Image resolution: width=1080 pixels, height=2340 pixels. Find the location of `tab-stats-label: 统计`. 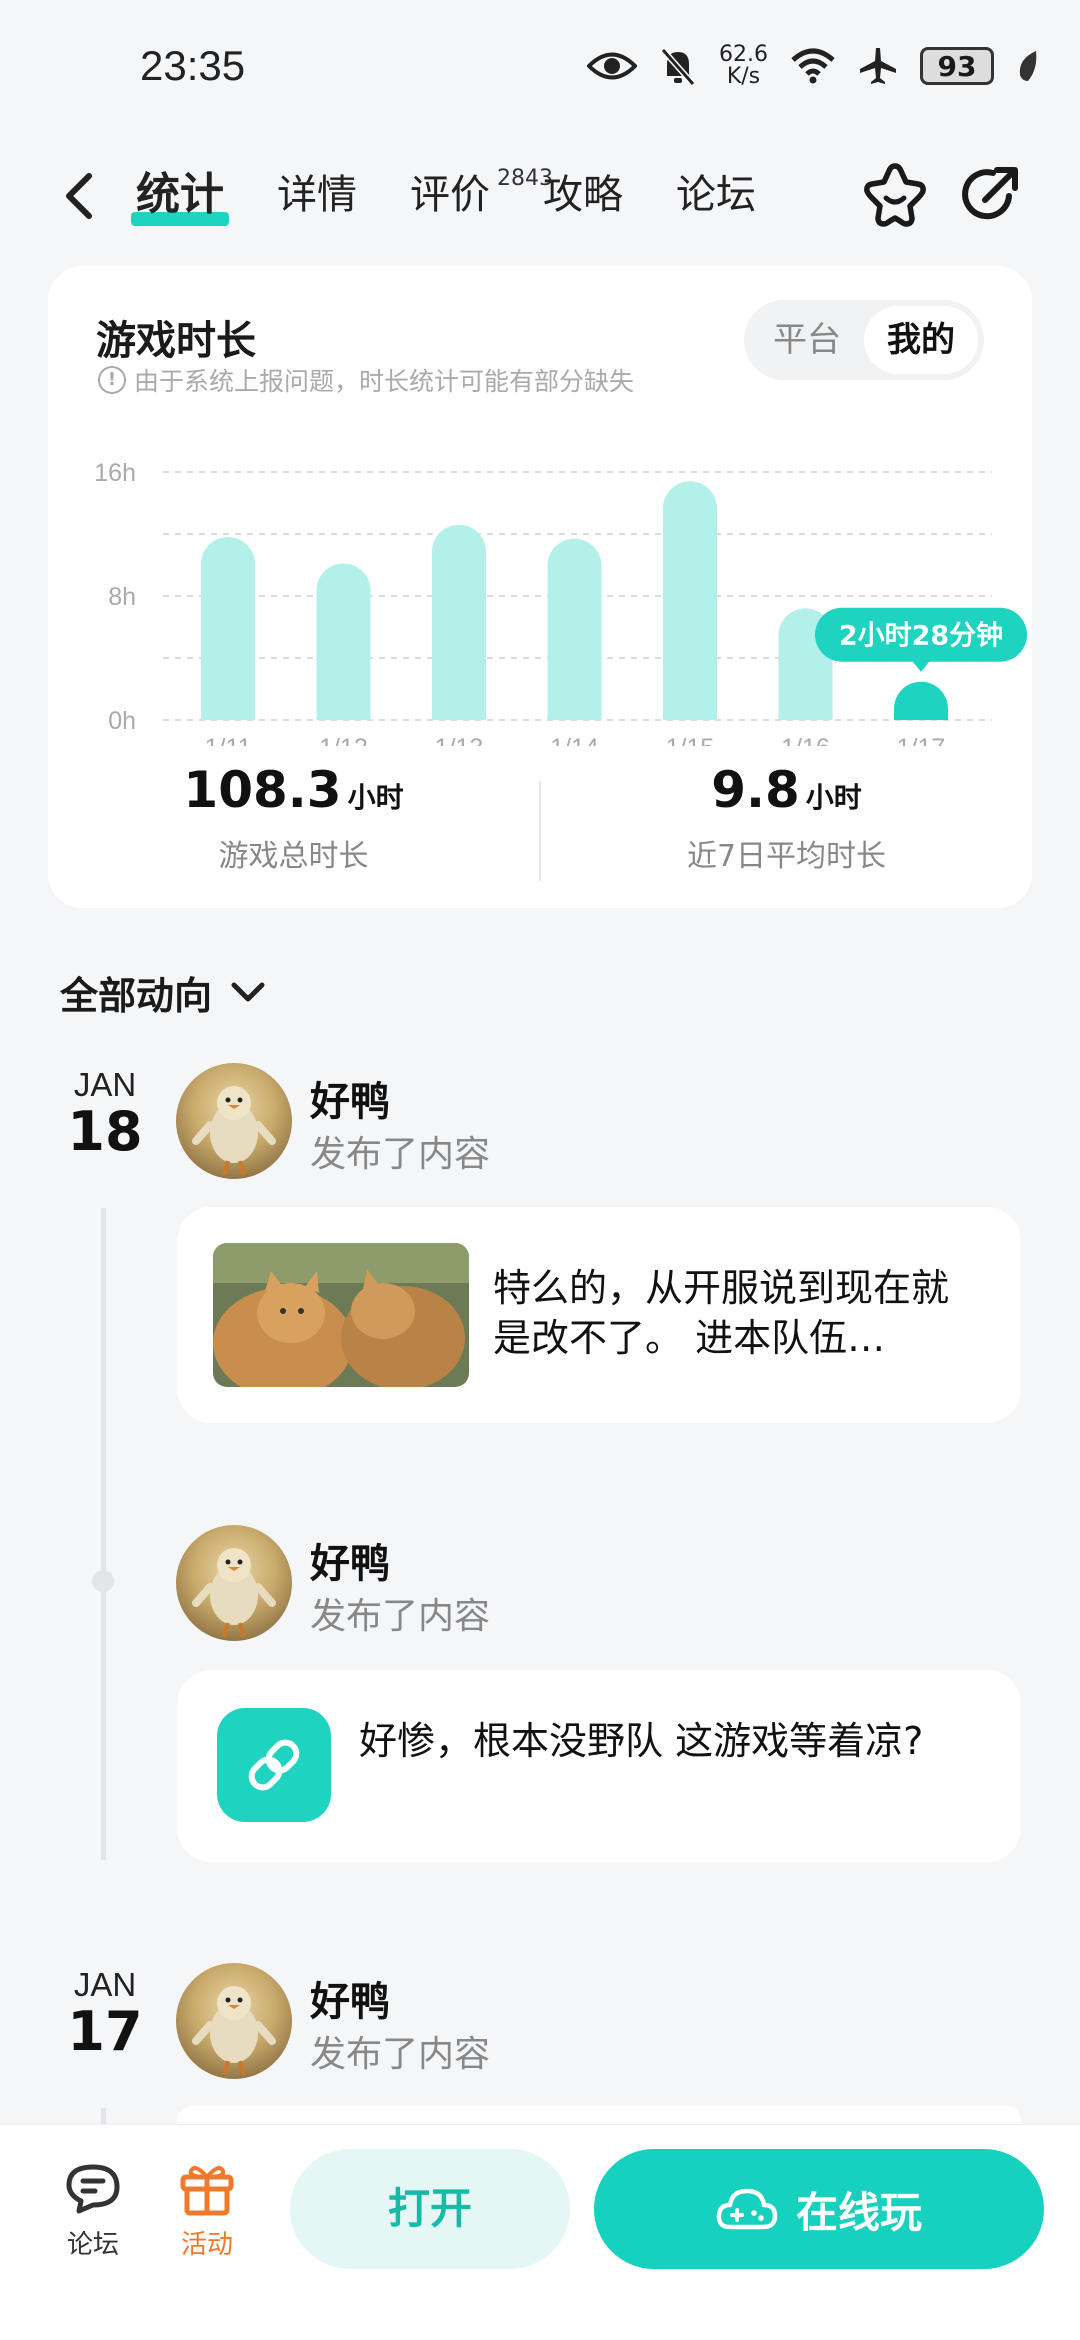

tab-stats-label: 统计 is located at coordinates (180, 194).